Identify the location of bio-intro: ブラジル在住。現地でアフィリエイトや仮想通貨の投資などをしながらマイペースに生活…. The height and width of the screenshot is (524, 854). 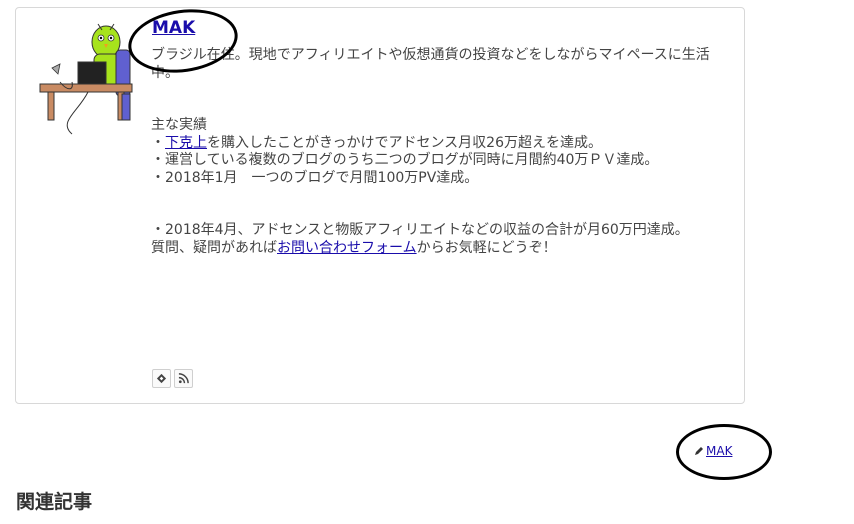
(430, 64).